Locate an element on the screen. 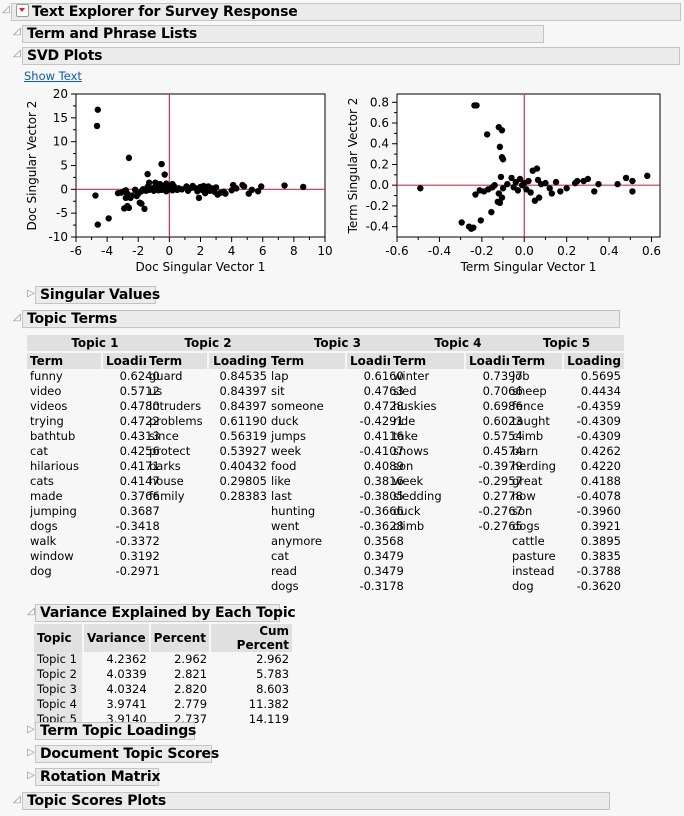 This screenshot has height=816, width=684. term-cell: winter is located at coordinates (411, 376).